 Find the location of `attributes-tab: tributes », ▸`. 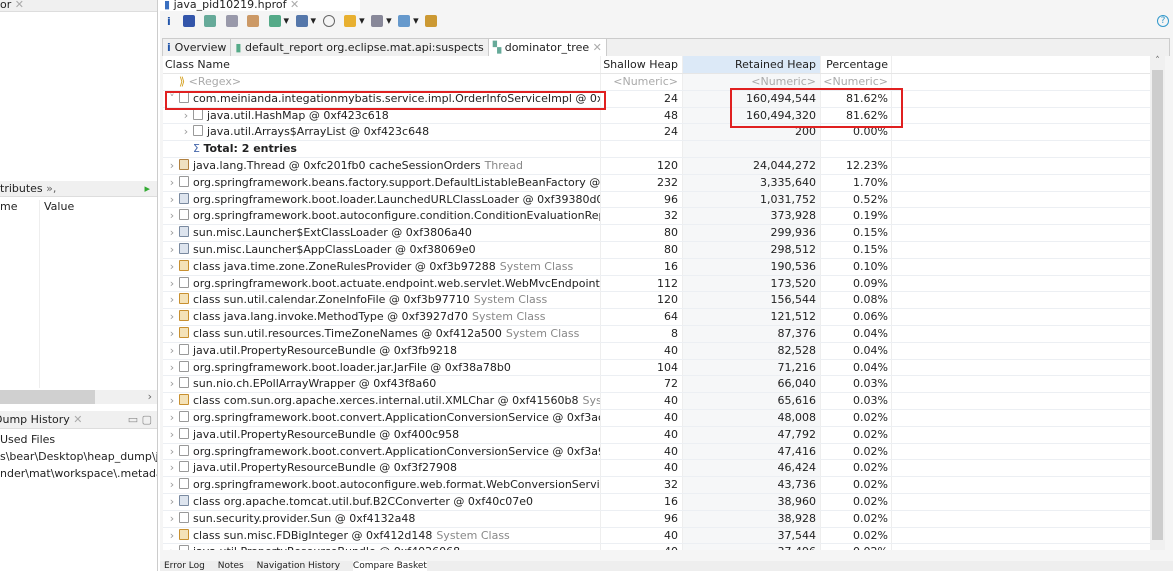

attributes-tab: tributes », ▸ is located at coordinates (78, 189).